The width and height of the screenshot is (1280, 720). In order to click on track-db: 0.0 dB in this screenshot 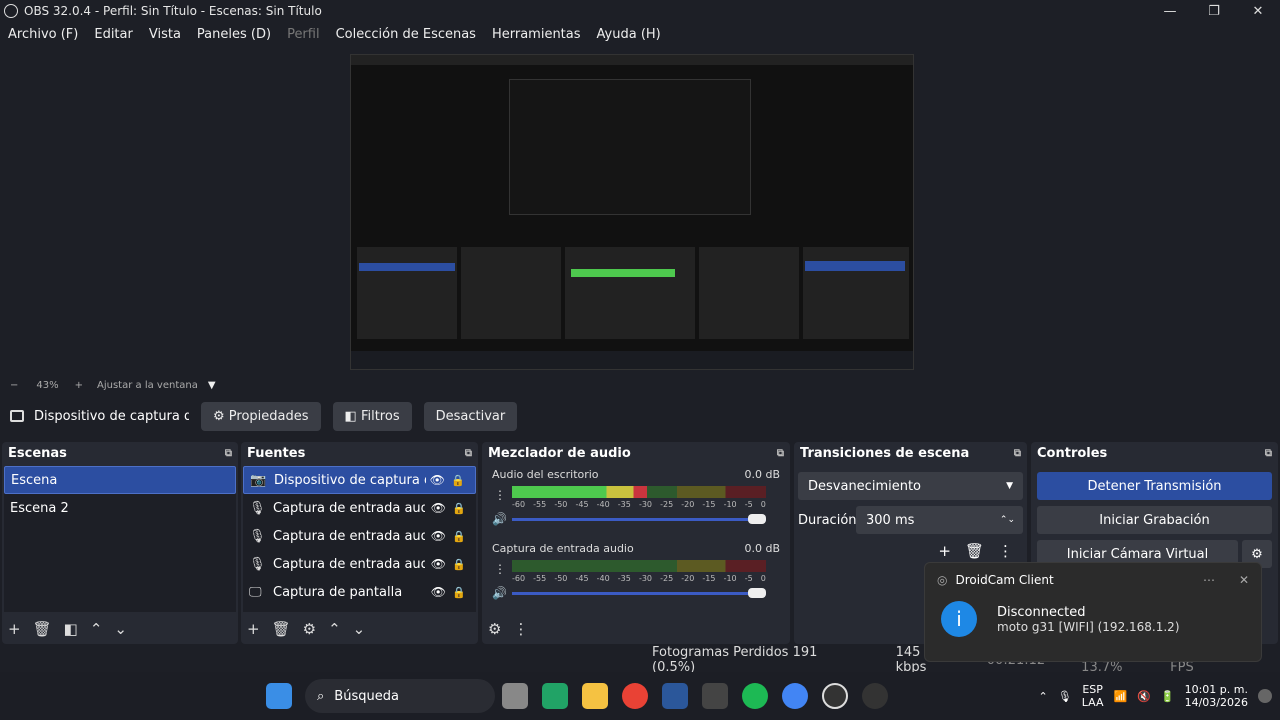, I will do `click(762, 548)`.